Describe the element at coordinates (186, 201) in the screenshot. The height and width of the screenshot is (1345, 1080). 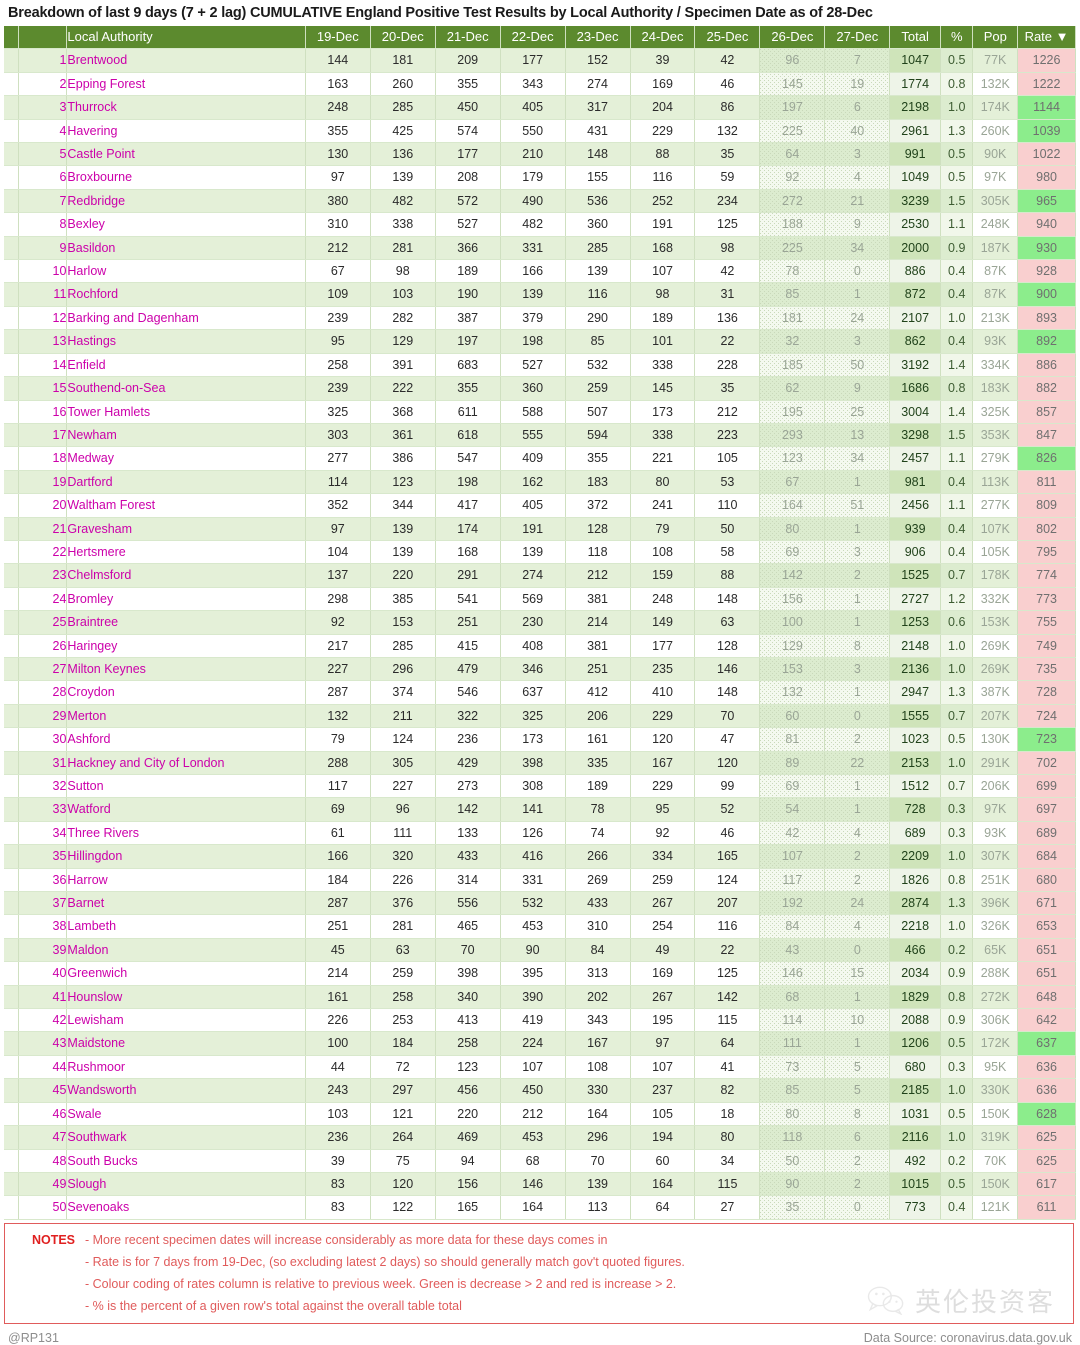
I see `row-local-authority: Redbridge` at that location.